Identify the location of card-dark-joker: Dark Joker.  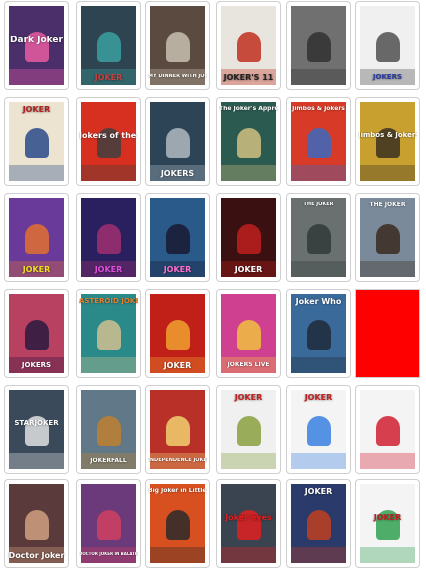
(36, 45).